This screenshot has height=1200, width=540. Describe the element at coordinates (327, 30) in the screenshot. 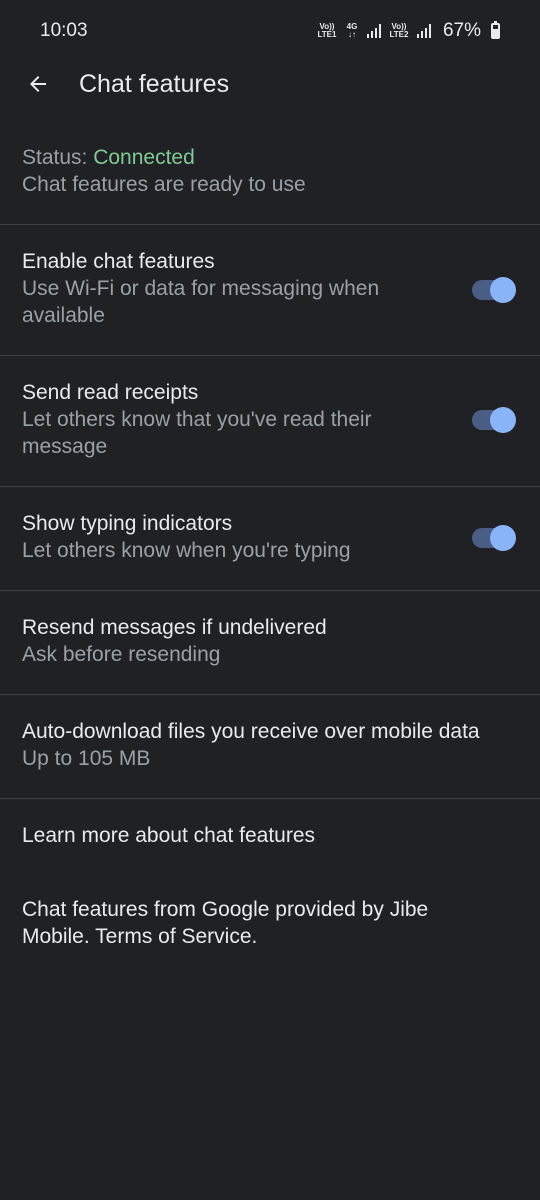

I see `sim1-volte-icon: Vo)) LTE1` at that location.